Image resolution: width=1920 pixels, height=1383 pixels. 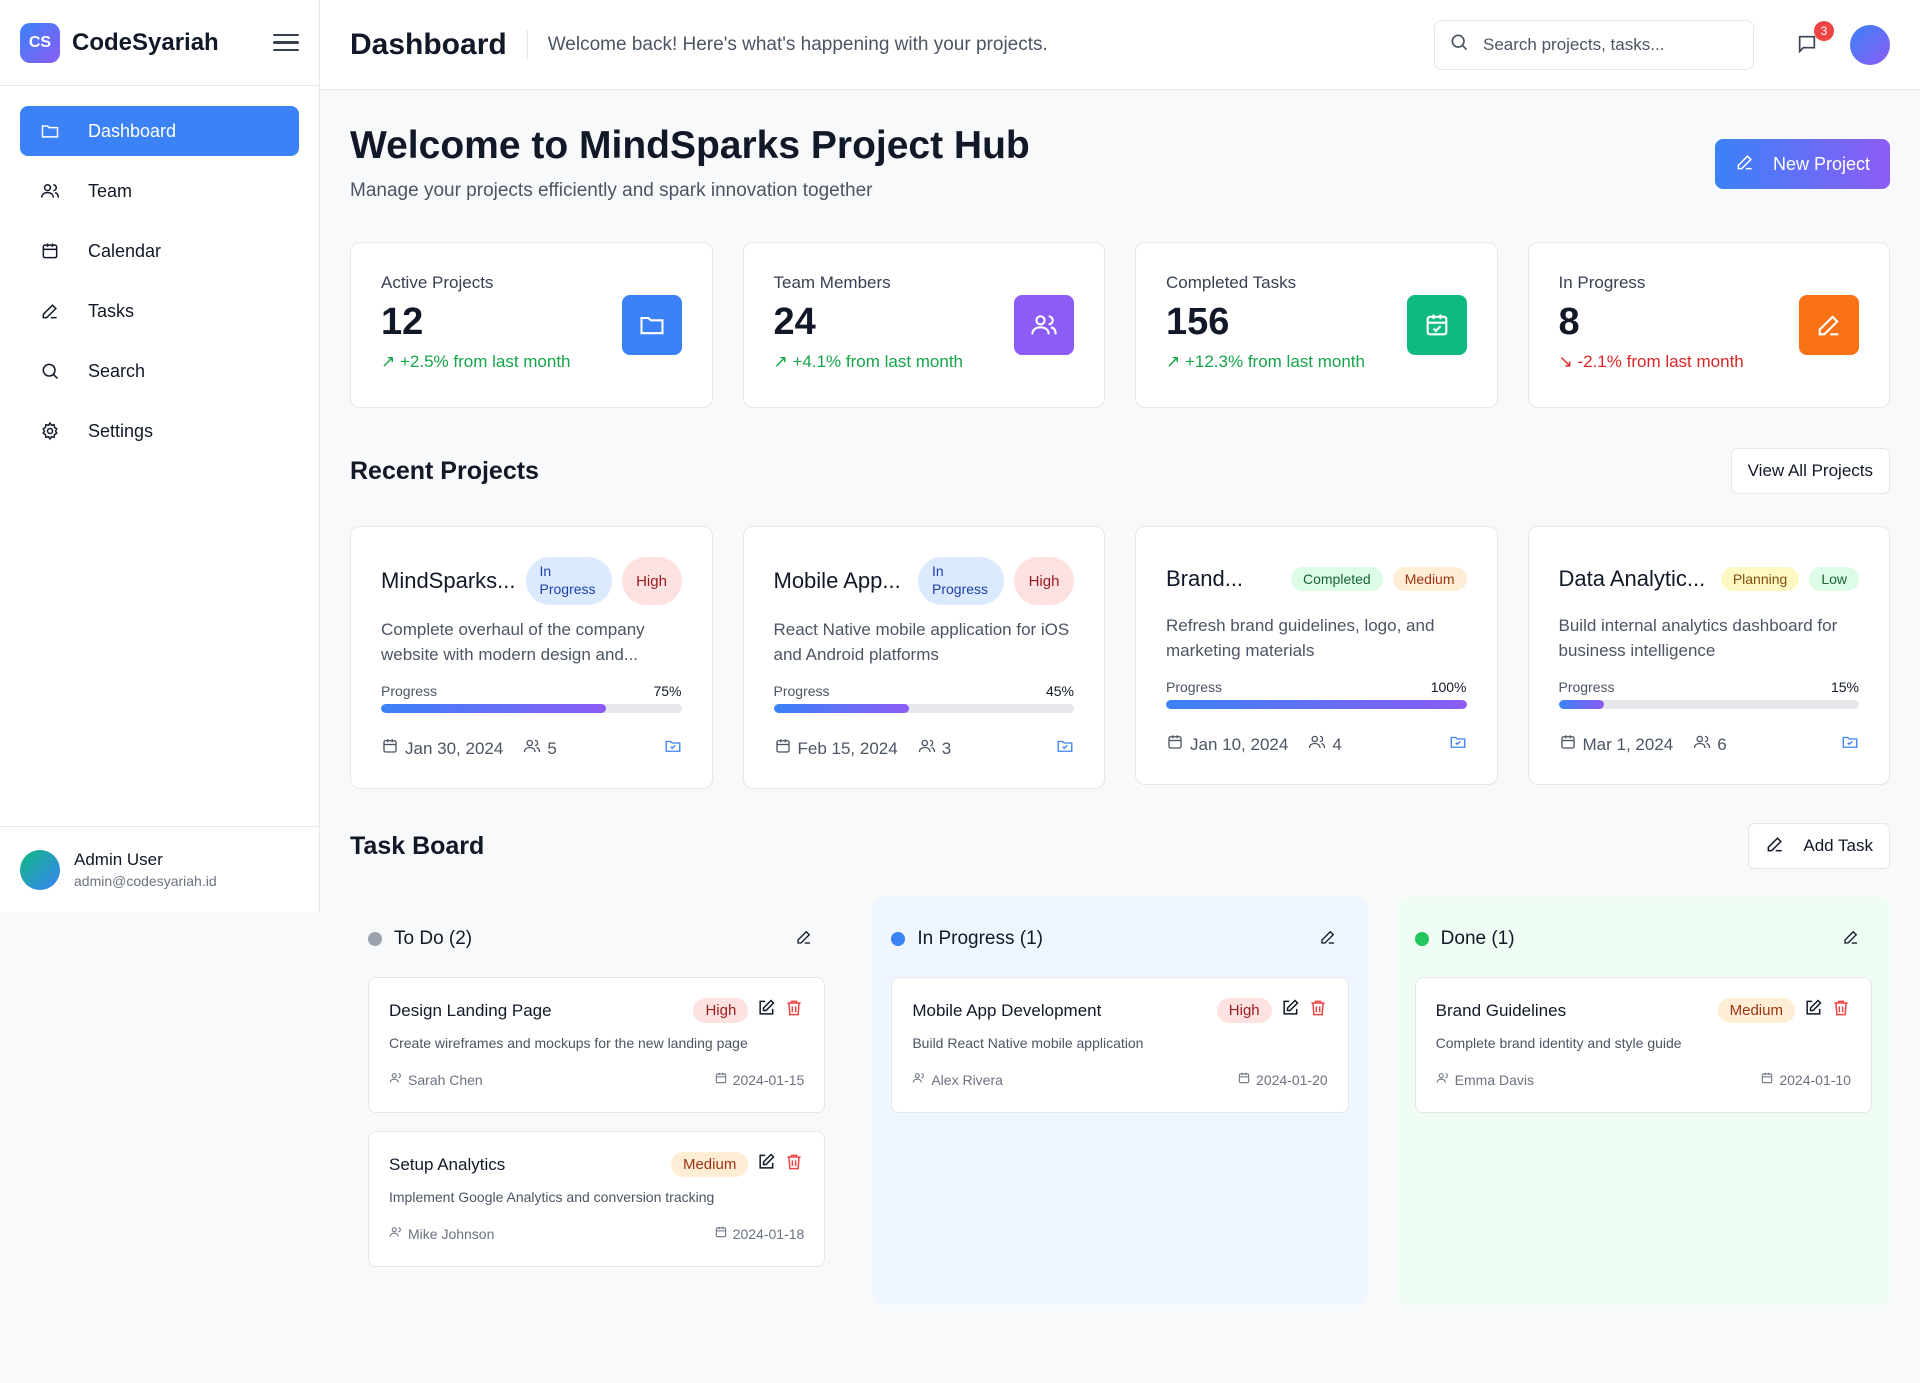 I want to click on member-count: 3, so click(x=934, y=748).